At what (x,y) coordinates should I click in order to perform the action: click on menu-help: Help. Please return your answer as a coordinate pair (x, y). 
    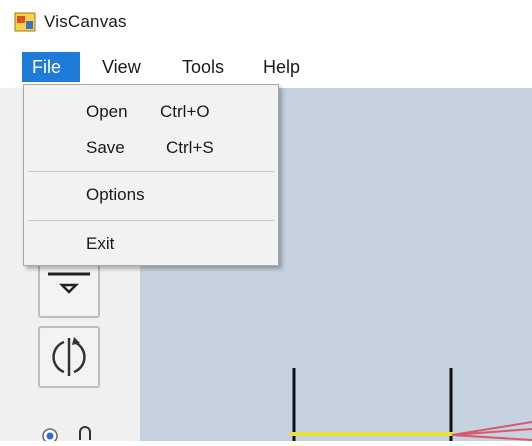
    Looking at the image, I should click on (281, 67).